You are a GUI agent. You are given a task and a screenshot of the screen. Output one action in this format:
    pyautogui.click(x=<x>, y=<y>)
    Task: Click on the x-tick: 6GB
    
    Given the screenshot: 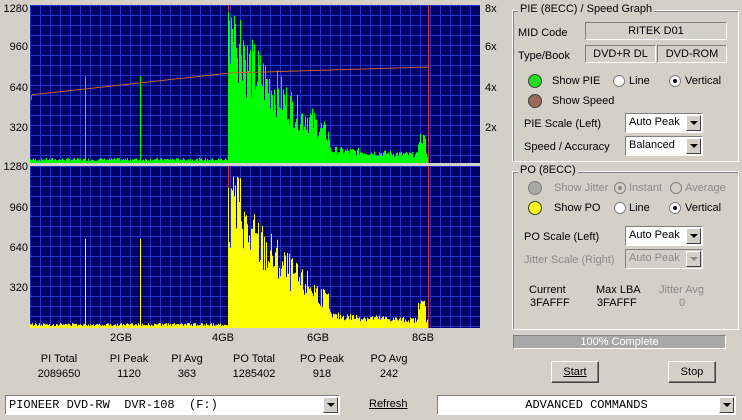 What is the action you would take?
    pyautogui.click(x=317, y=338)
    